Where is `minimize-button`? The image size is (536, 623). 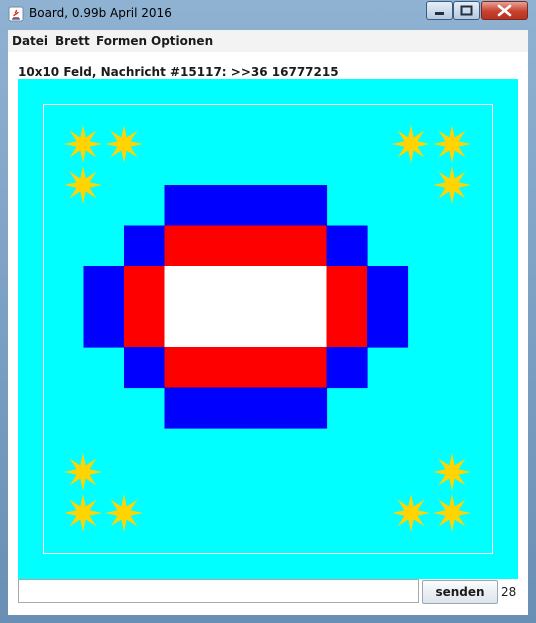
minimize-button is located at coordinates (439, 10).